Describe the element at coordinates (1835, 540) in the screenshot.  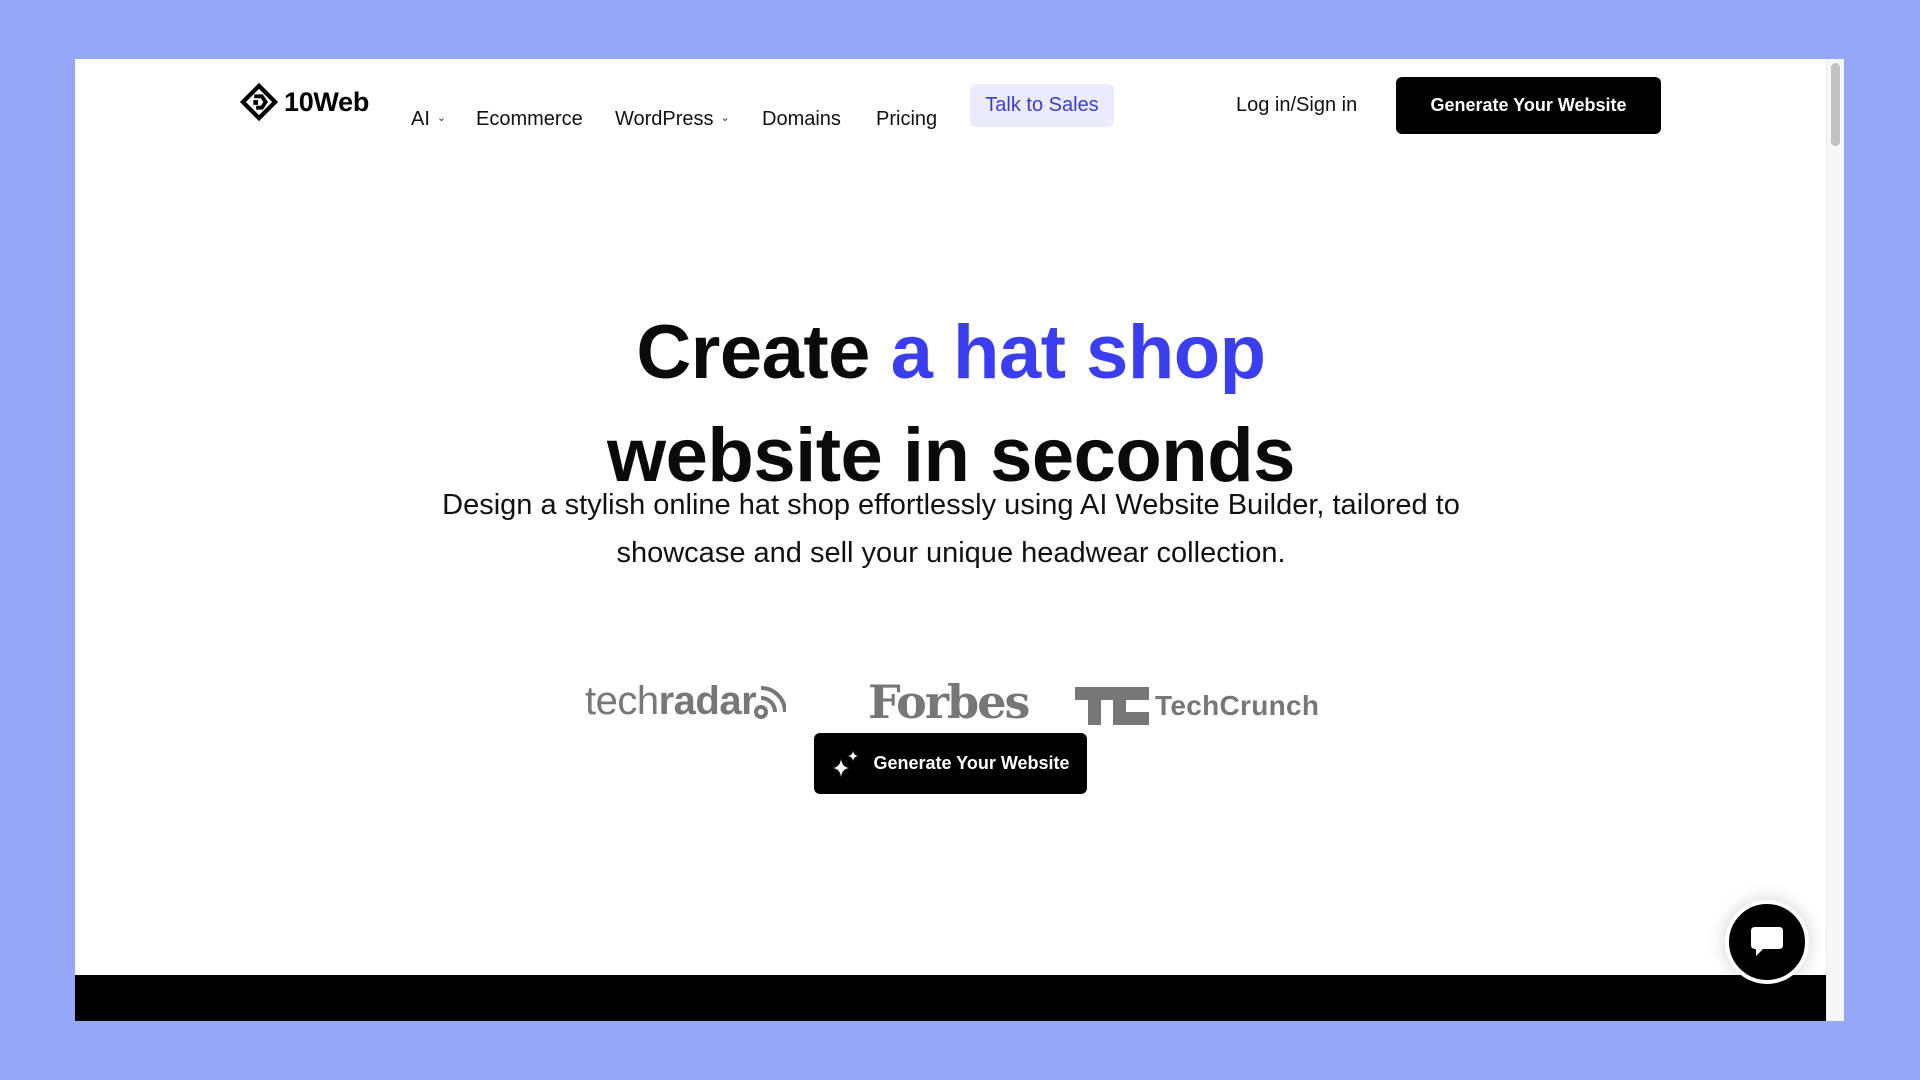
I see `vertical-scrollbar` at that location.